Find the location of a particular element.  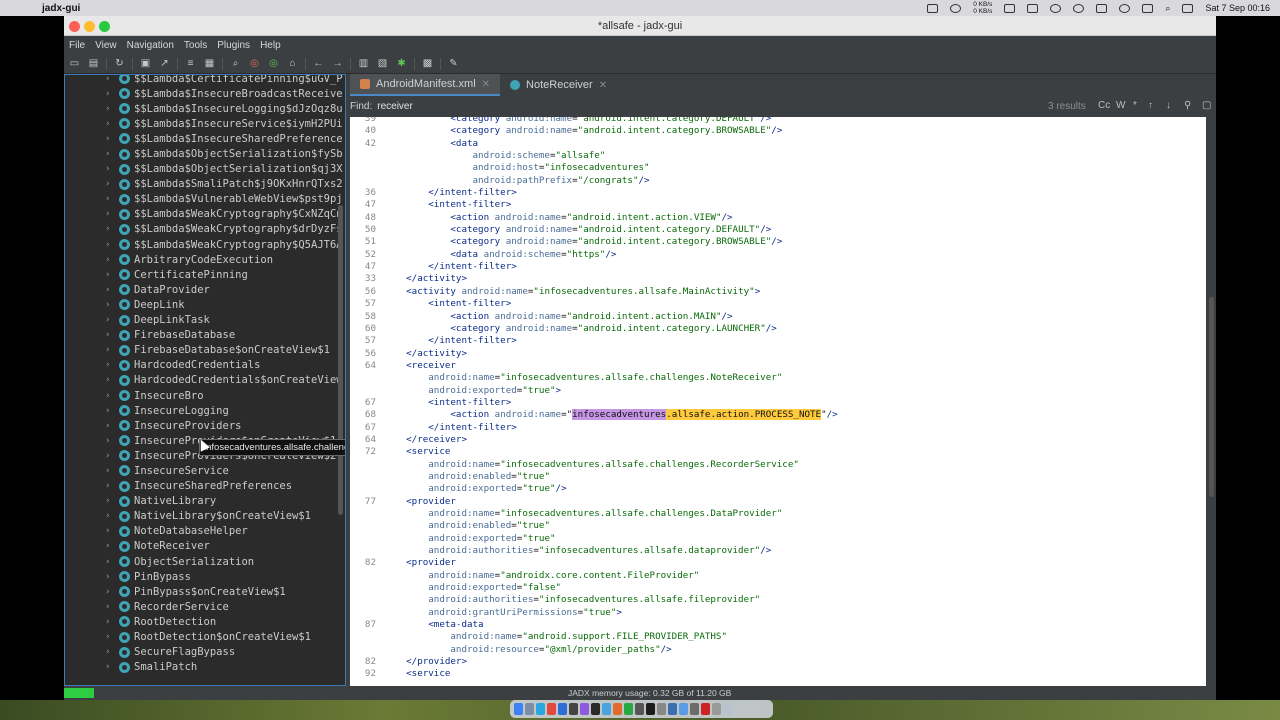

tree-item: › NativeLibrary is located at coordinates (205, 501).